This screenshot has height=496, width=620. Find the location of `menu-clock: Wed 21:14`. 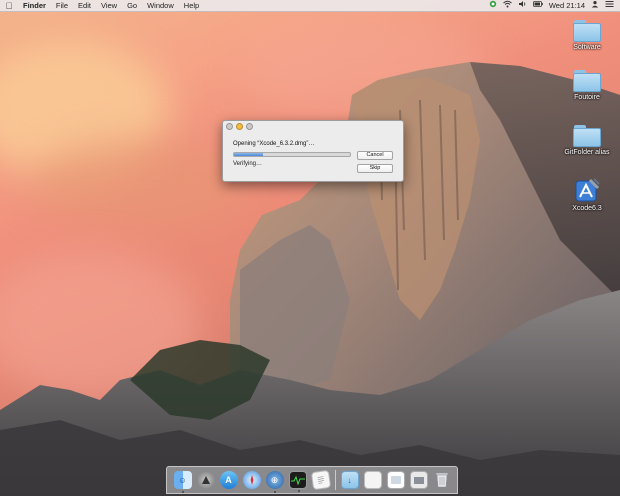

menu-clock: Wed 21:14 is located at coordinates (567, 5).